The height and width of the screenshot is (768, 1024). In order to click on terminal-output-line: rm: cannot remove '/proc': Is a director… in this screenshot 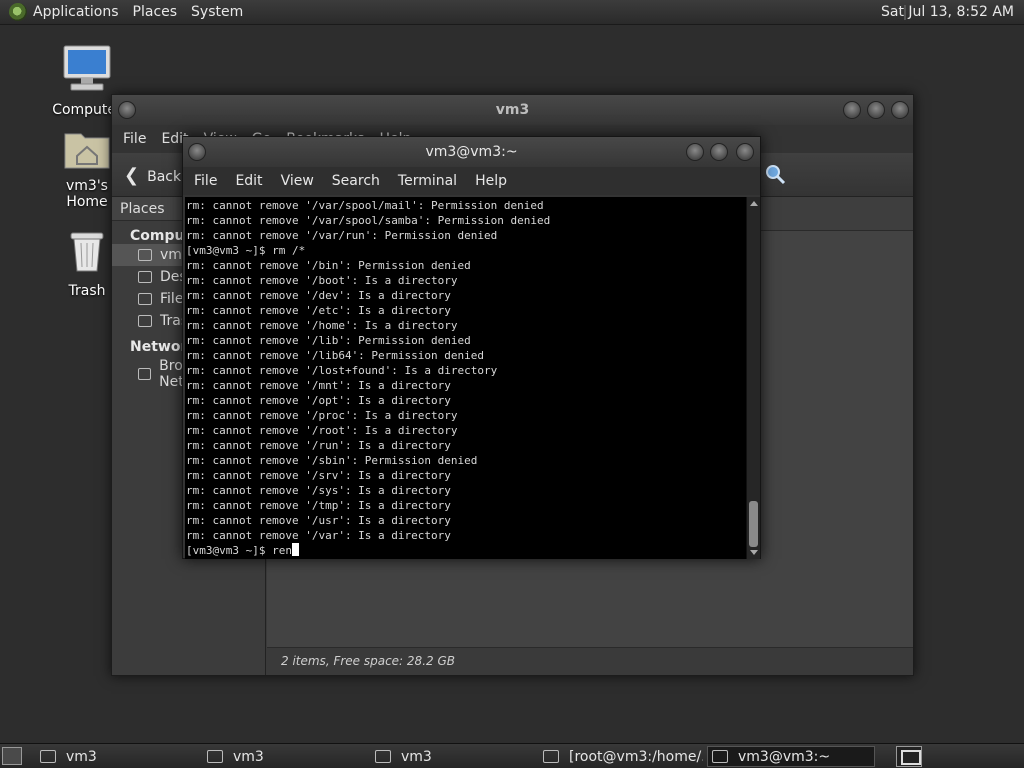, I will do `click(322, 415)`.